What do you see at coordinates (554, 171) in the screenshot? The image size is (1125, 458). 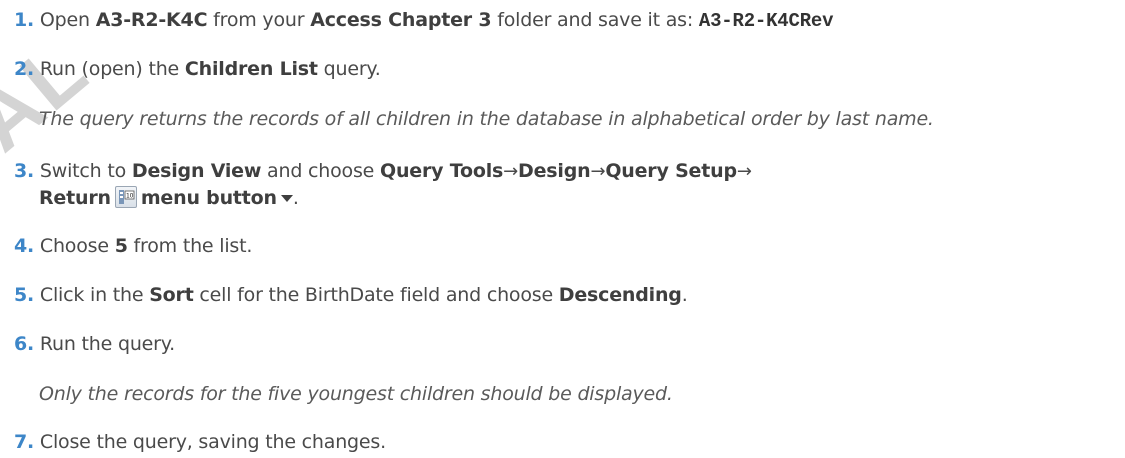 I see `ribbon-path-group: Design` at bounding box center [554, 171].